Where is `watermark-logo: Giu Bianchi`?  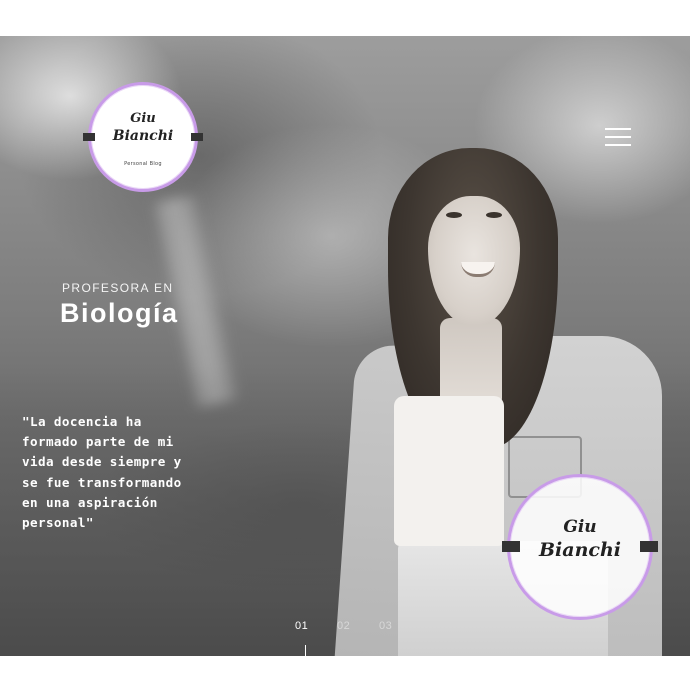
watermark-logo: Giu Bianchi is located at coordinates (580, 547).